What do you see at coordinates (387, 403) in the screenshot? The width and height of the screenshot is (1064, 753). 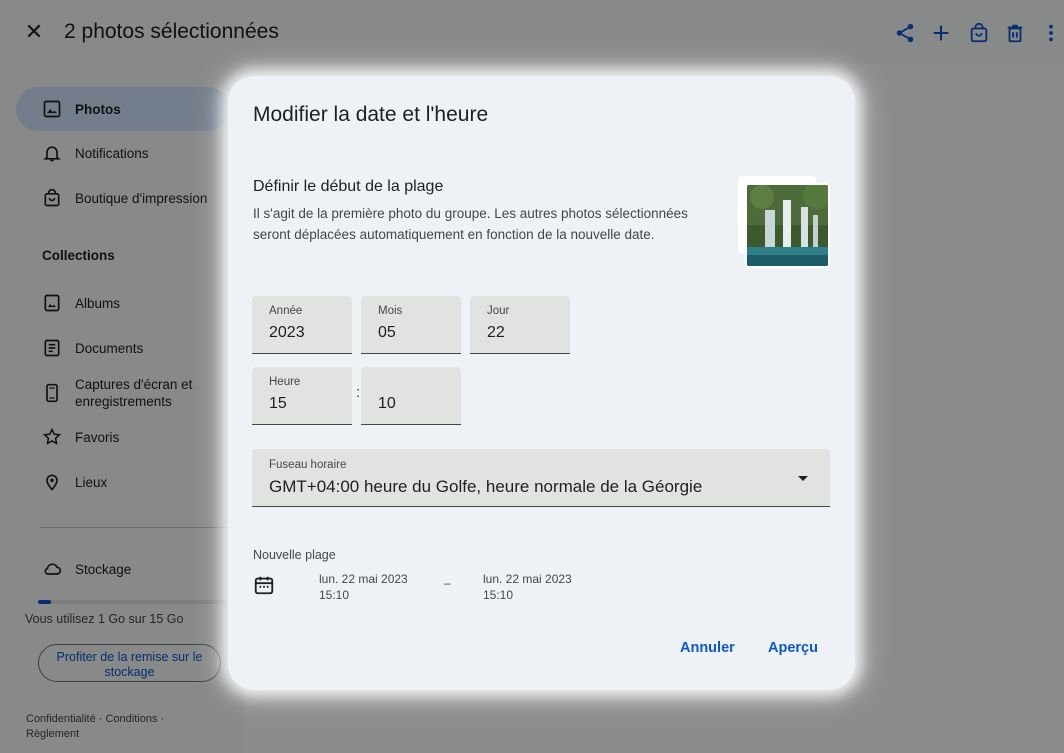 I see `minute-value: 10` at bounding box center [387, 403].